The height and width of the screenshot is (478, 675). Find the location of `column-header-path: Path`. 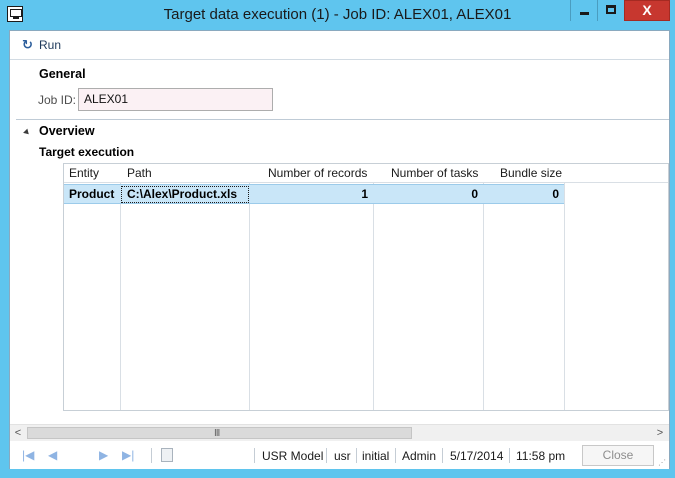

column-header-path: Path is located at coordinates (139, 173).